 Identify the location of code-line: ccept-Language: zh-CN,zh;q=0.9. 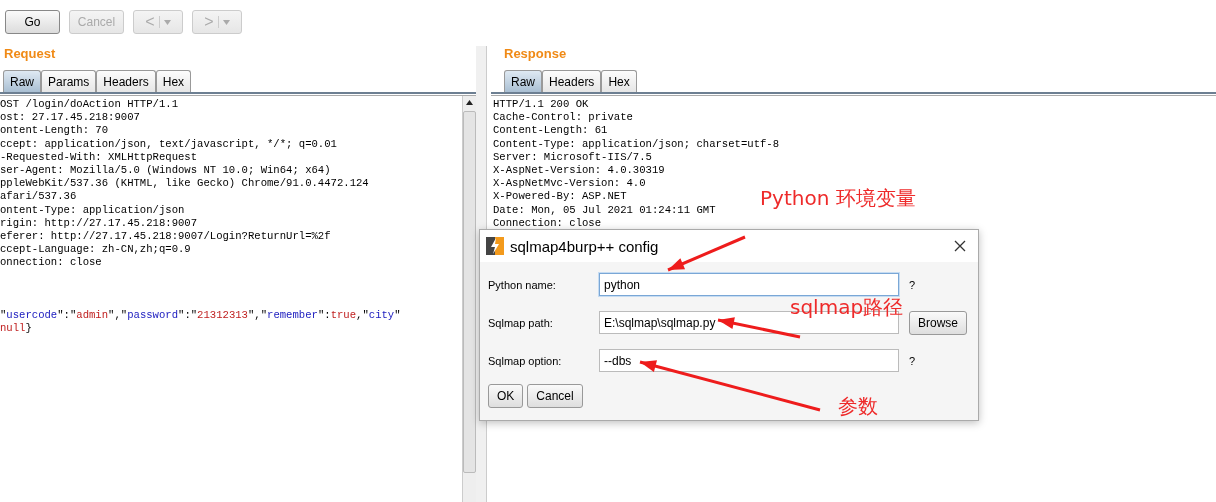
(95, 250).